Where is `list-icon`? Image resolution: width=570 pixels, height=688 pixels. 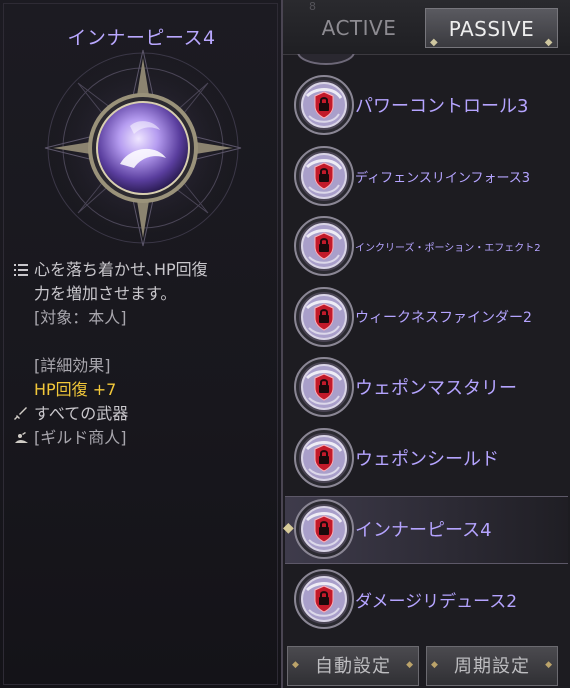
list-icon is located at coordinates (24, 270).